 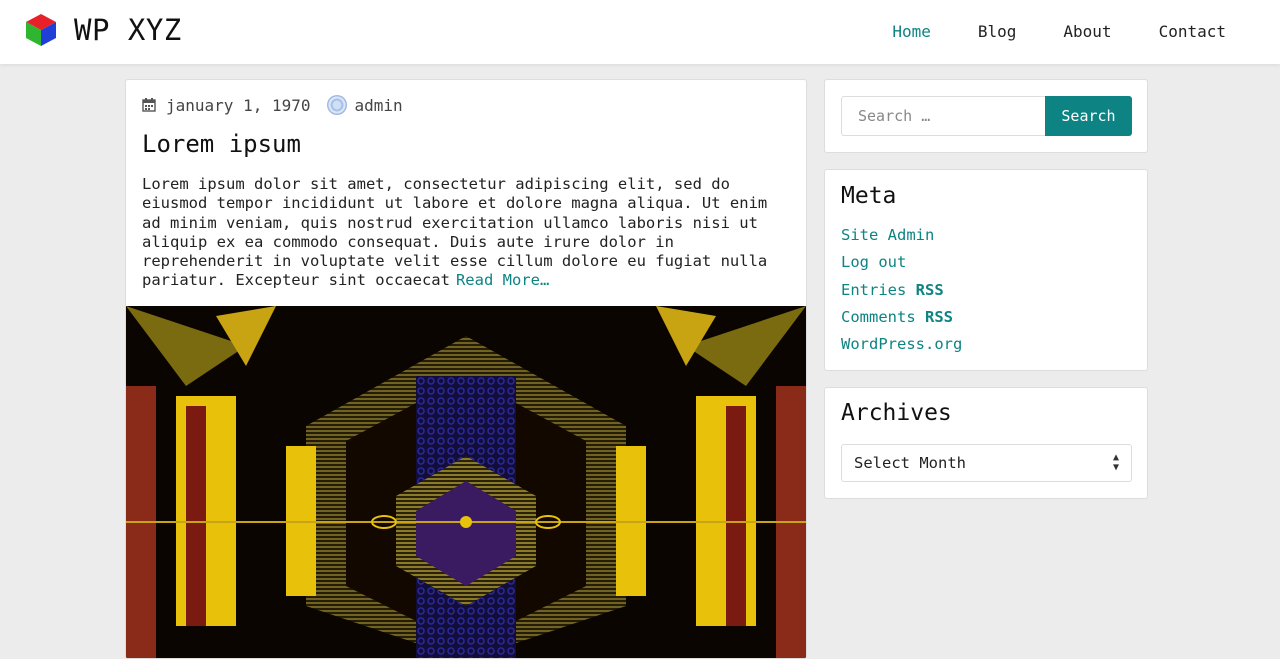 What do you see at coordinates (878, 289) in the screenshot?
I see `link-label: Entries` at bounding box center [878, 289].